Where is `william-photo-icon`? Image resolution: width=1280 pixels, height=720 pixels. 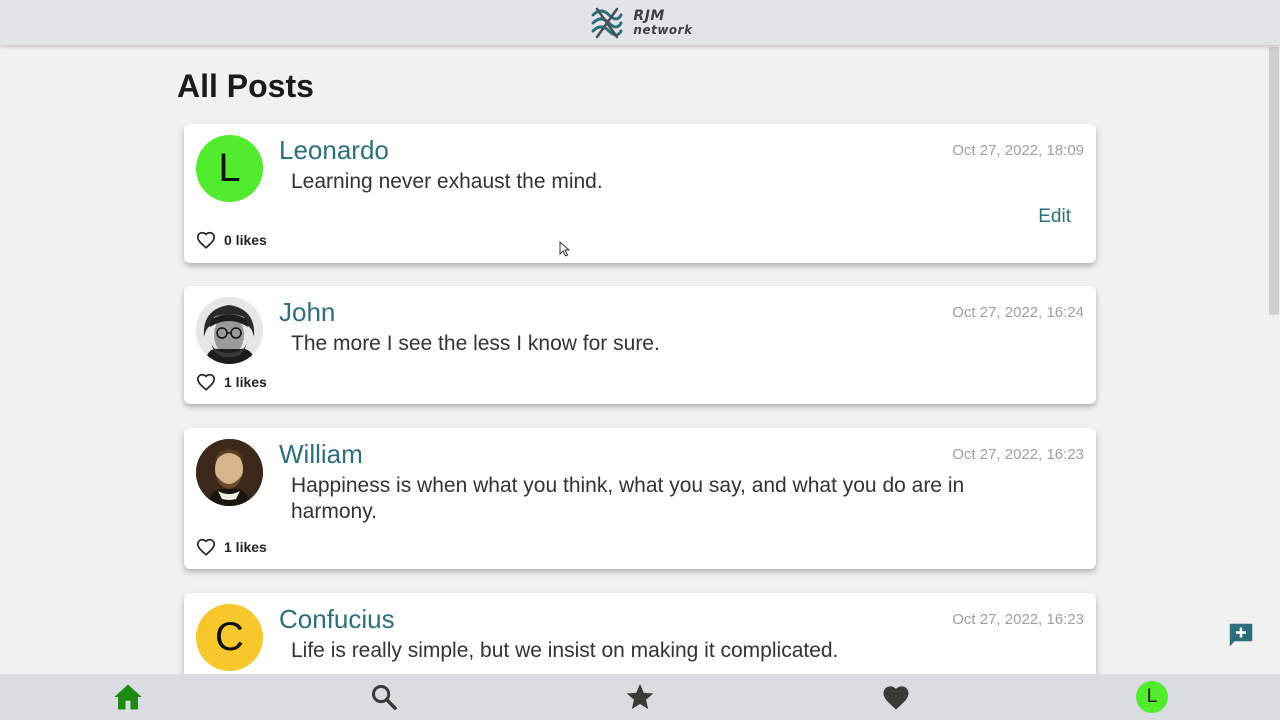 william-photo-icon is located at coordinates (229, 472).